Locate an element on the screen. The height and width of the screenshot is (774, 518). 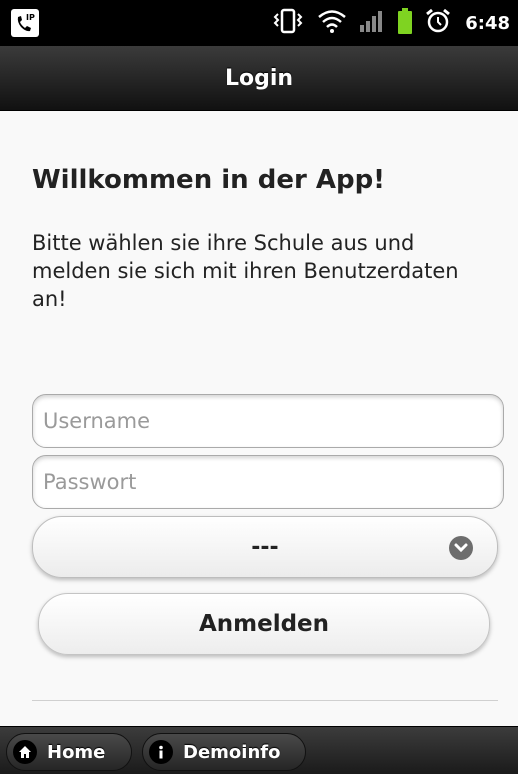
page-title: Login is located at coordinates (259, 78).